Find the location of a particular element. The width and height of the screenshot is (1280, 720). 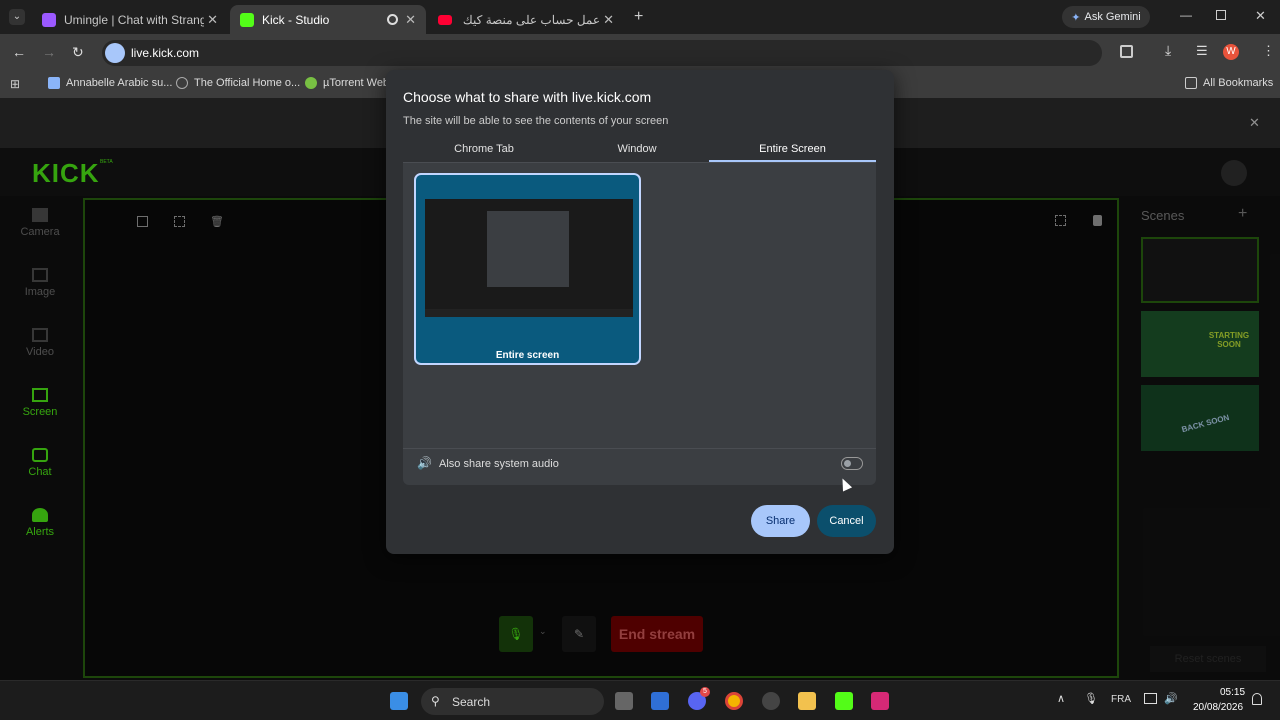

share-audio-label: Also share system audio is located at coordinates (499, 464).